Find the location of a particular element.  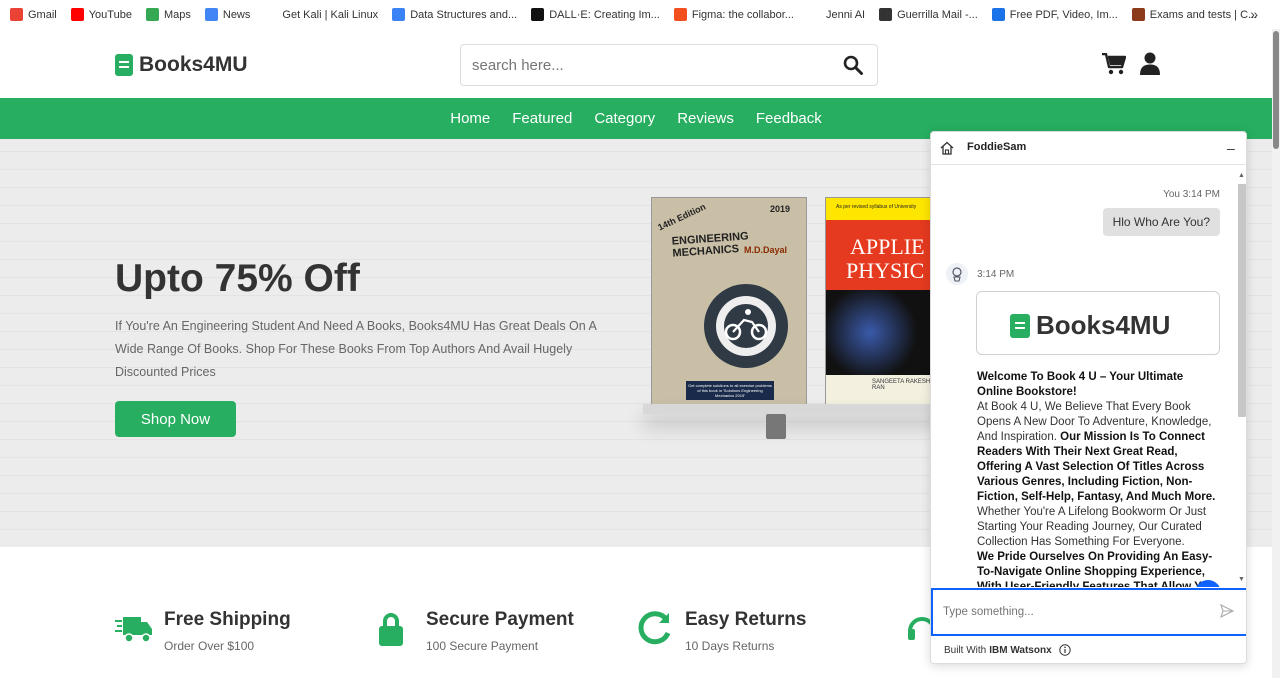

user-message: Hlo Who Are You? is located at coordinates (1161, 222).